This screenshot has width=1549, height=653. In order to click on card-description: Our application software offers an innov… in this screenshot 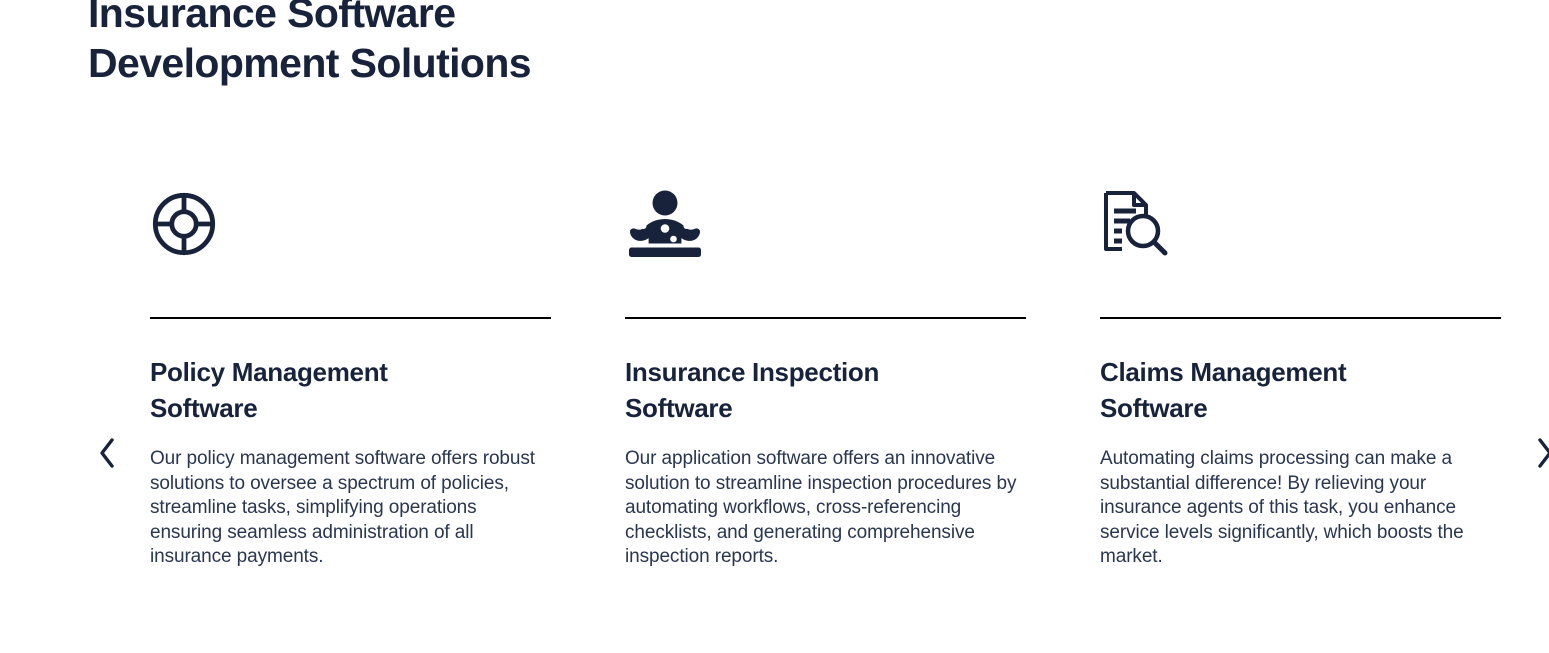, I will do `click(821, 507)`.